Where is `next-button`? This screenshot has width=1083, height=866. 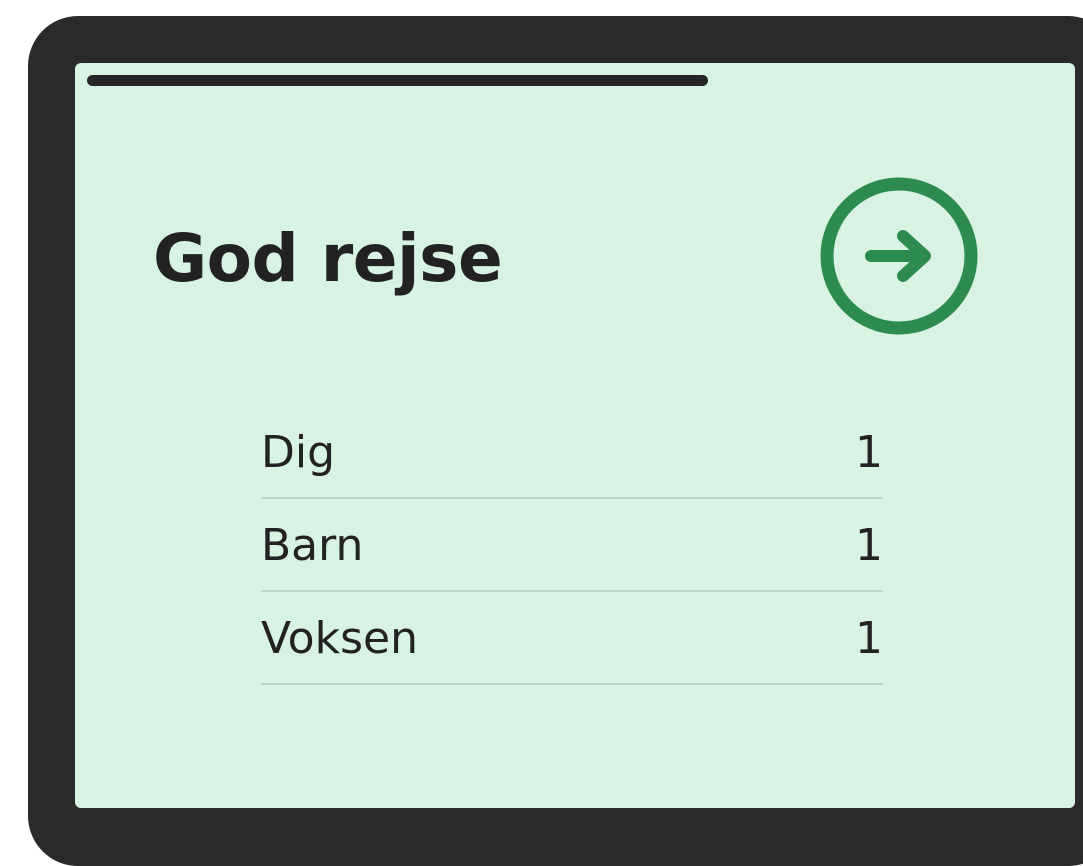 next-button is located at coordinates (899, 256).